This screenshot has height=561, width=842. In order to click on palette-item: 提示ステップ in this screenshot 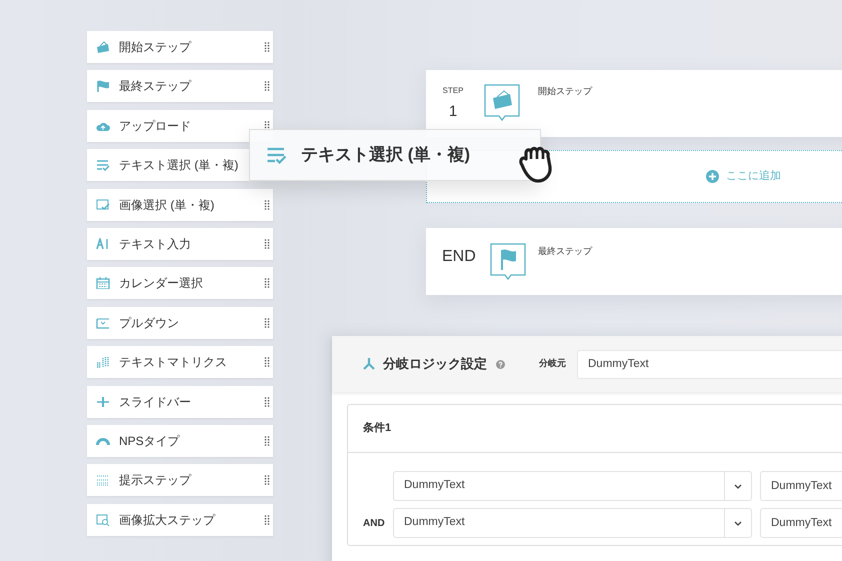, I will do `click(180, 480)`.